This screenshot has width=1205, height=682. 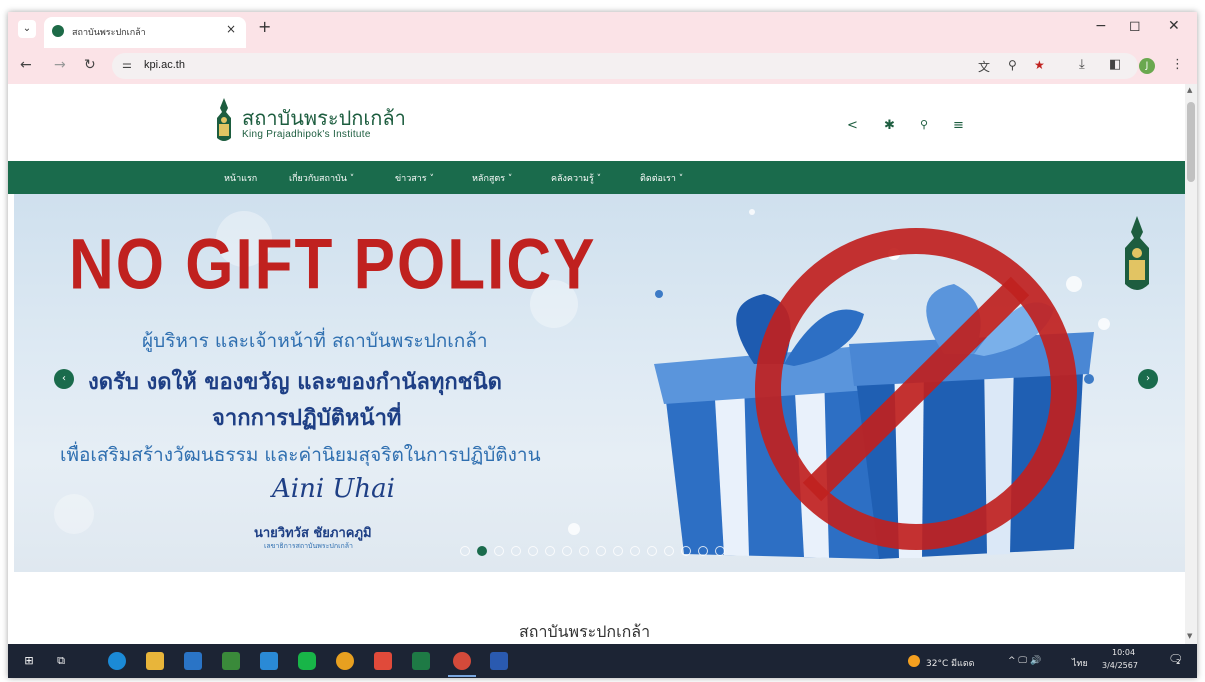 I want to click on settings-icon: ✱, so click(x=889, y=125).